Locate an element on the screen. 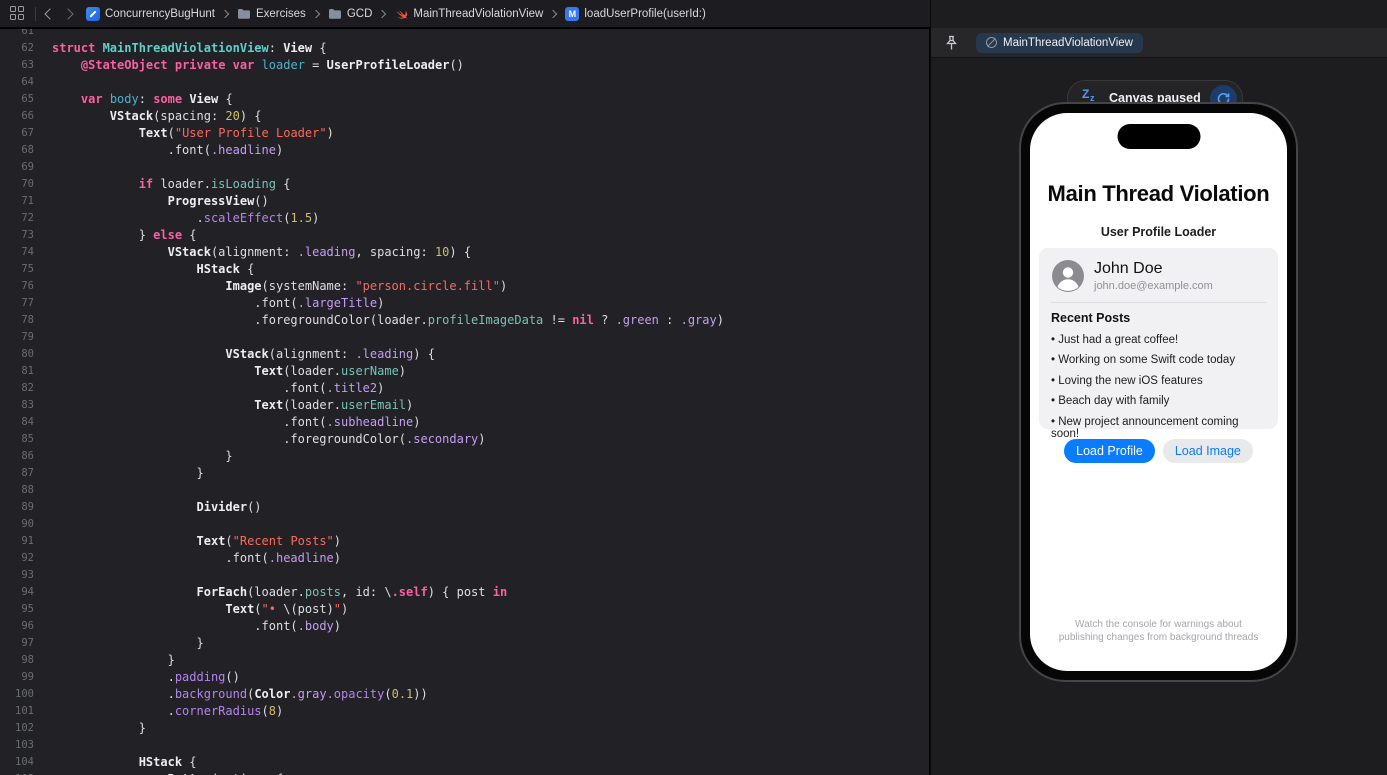 Image resolution: width=1387 pixels, height=775 pixels. code-text: .scaleEffect(1.5) is located at coordinates (186, 218).